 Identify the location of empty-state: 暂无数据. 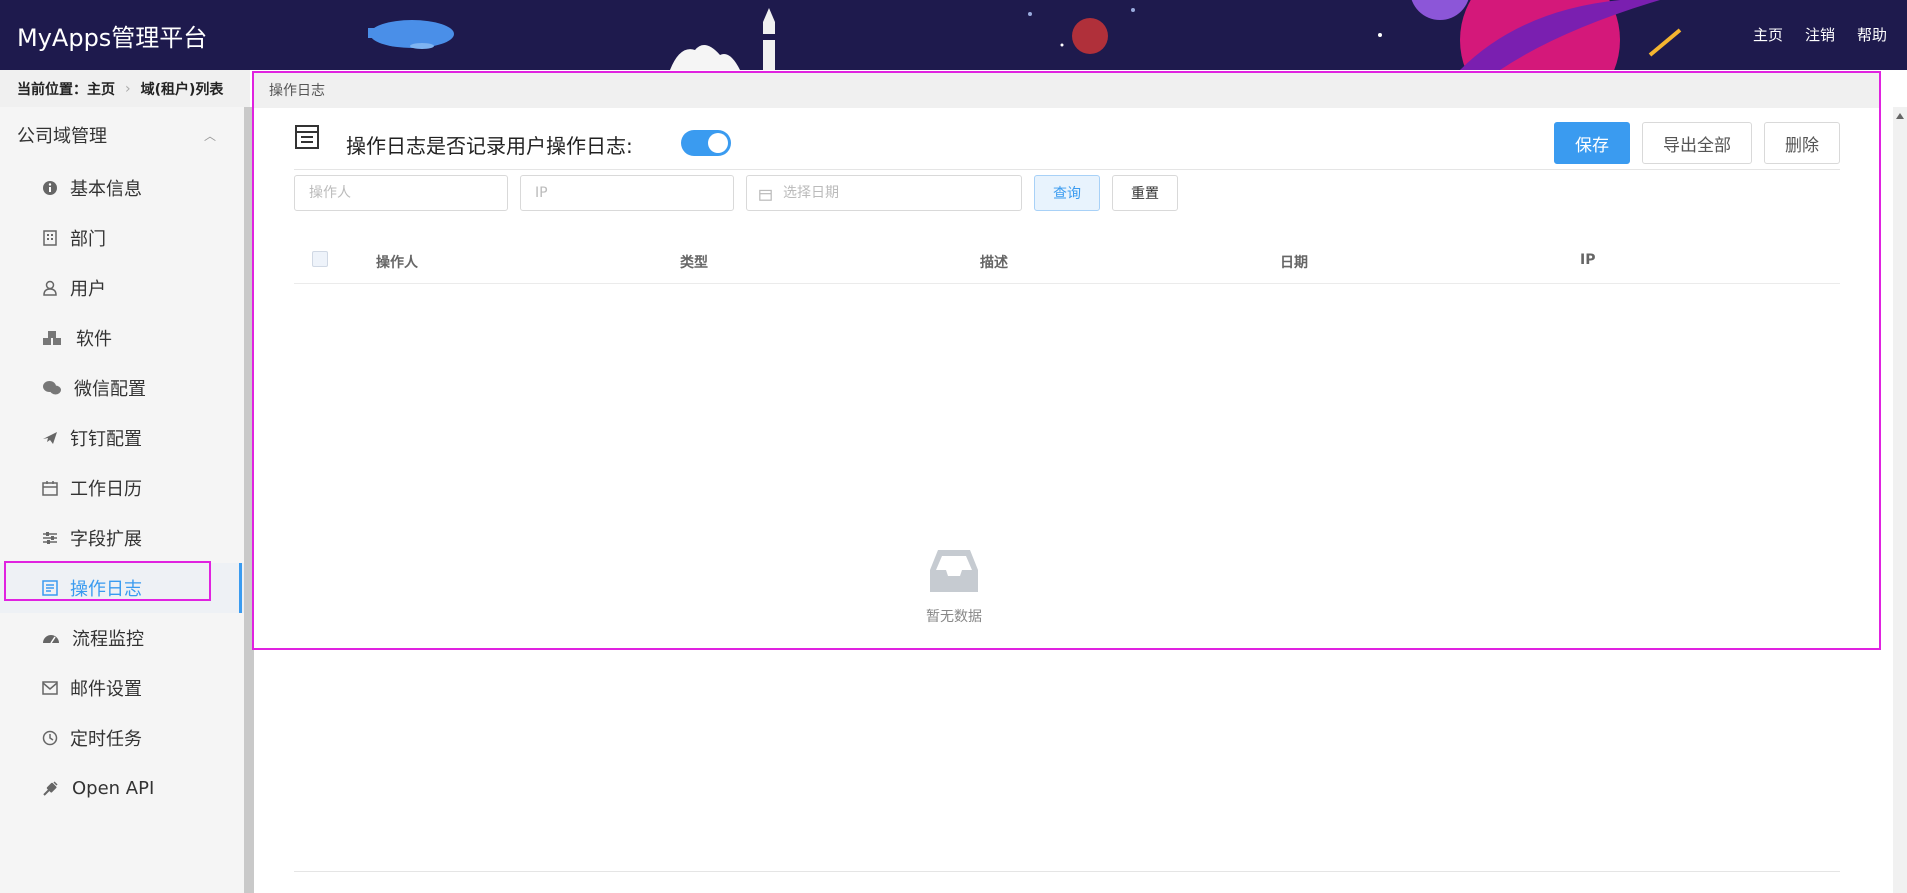
(954, 587).